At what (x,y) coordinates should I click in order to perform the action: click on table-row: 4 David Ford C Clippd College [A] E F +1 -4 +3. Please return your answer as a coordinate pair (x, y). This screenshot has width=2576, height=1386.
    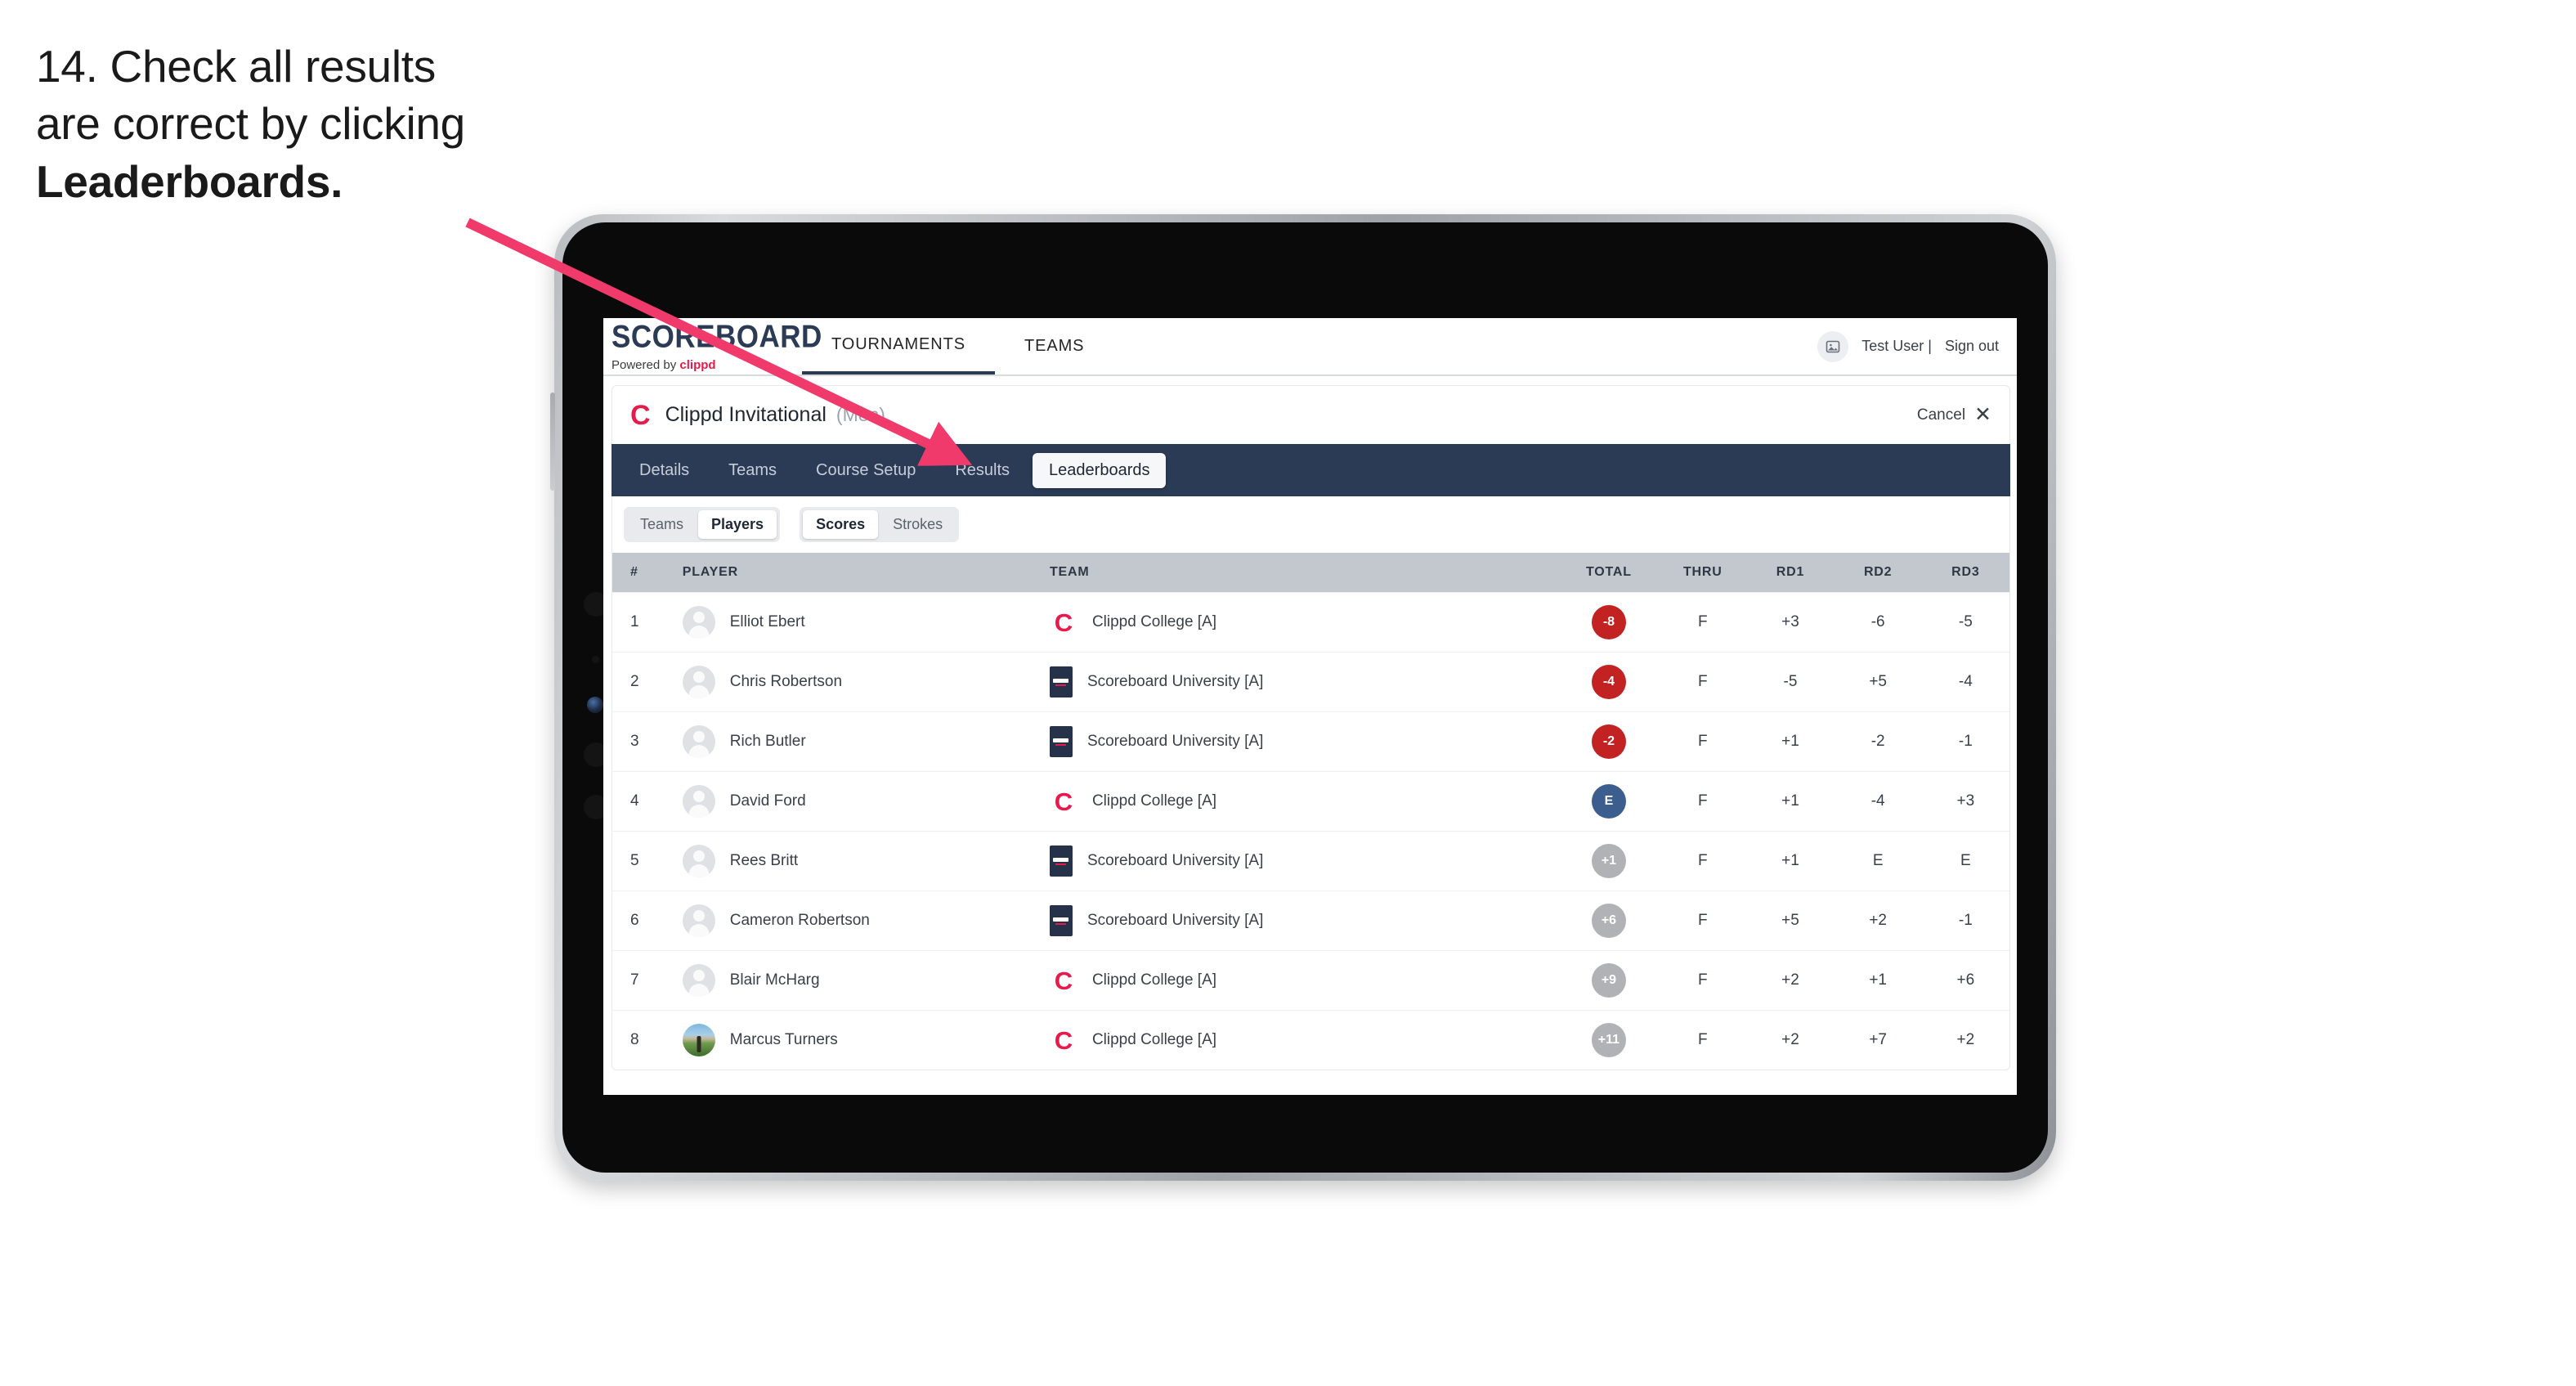
    Looking at the image, I should click on (1310, 801).